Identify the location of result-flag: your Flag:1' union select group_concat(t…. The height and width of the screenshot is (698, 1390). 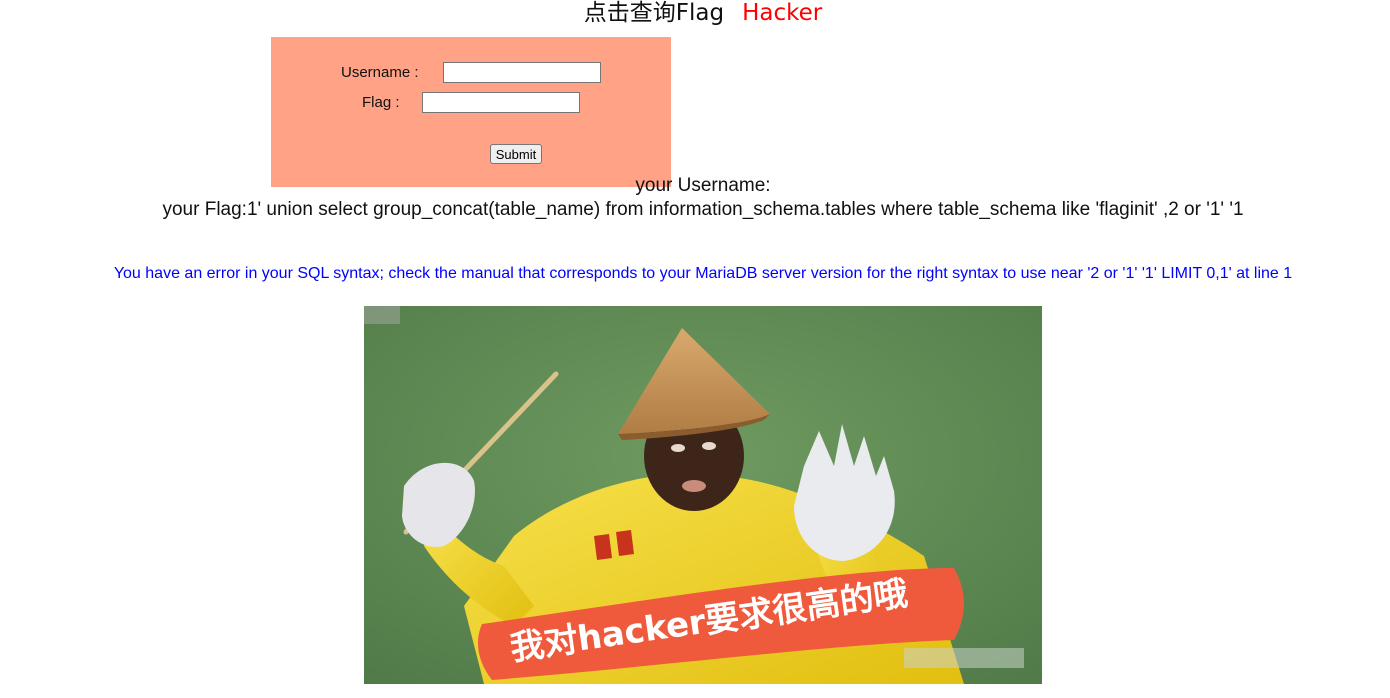
(703, 209).